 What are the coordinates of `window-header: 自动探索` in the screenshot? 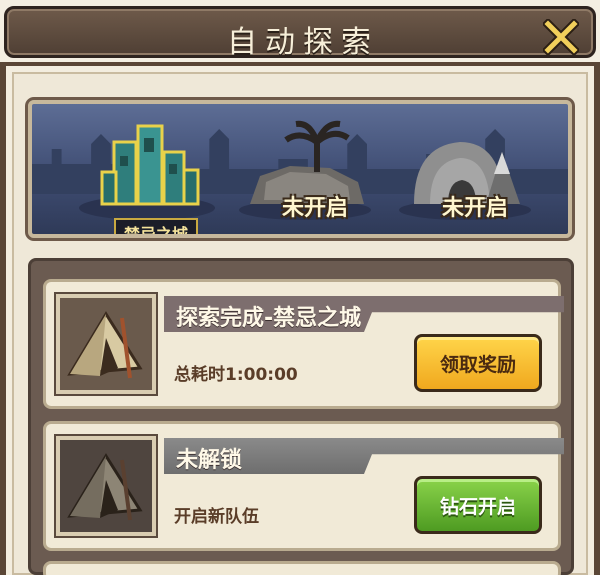 It's located at (300, 33).